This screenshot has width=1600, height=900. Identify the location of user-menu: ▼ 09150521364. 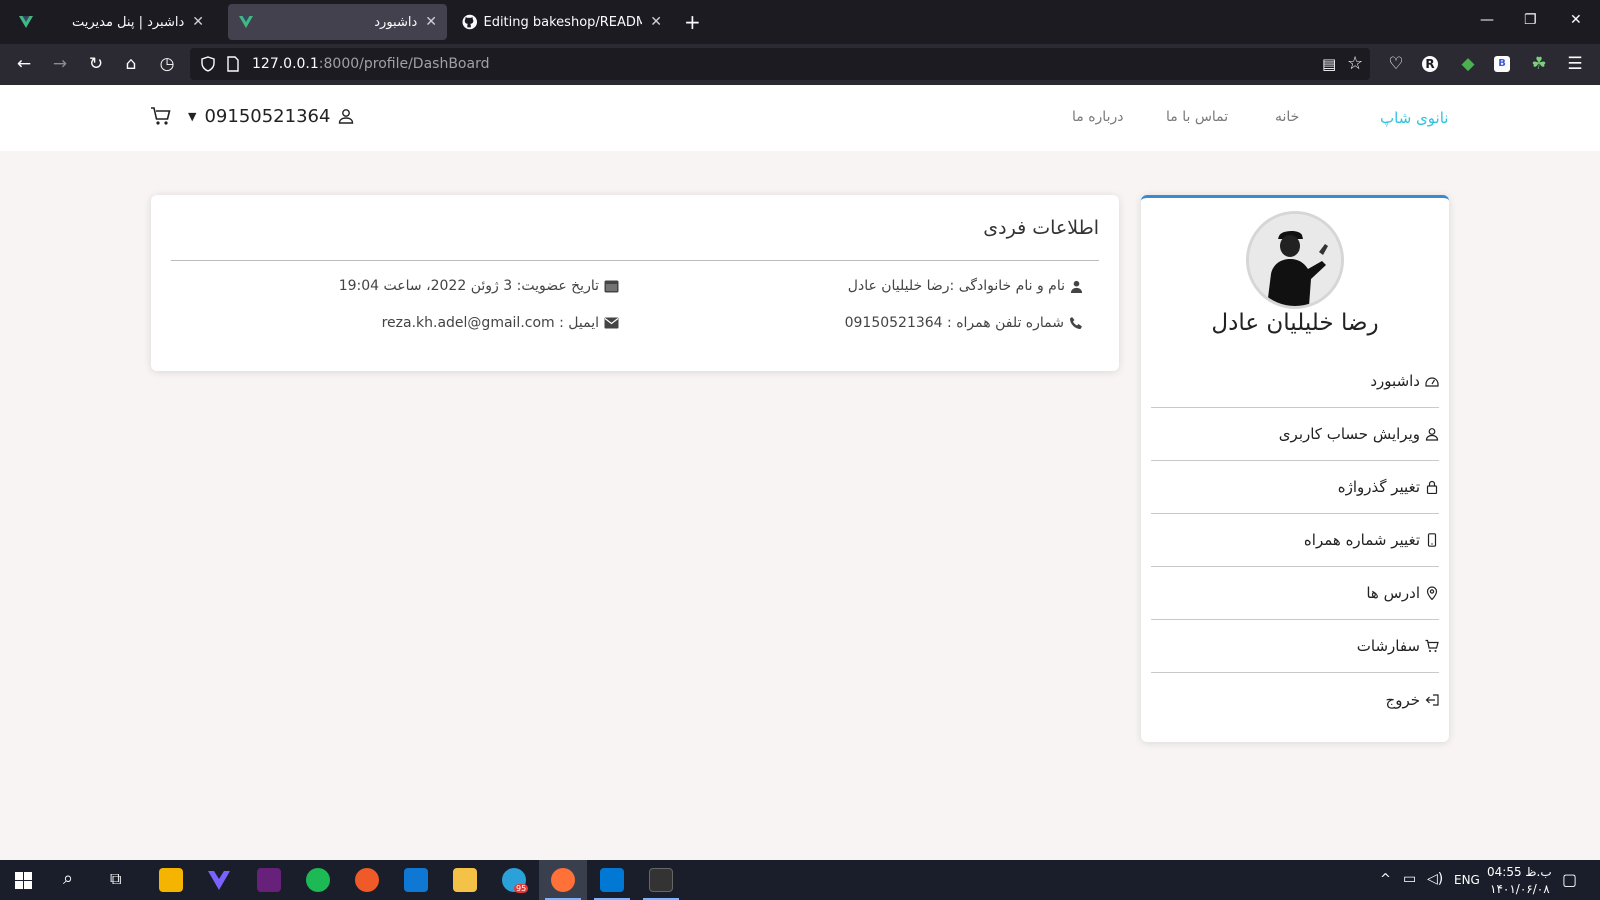
(252, 116).